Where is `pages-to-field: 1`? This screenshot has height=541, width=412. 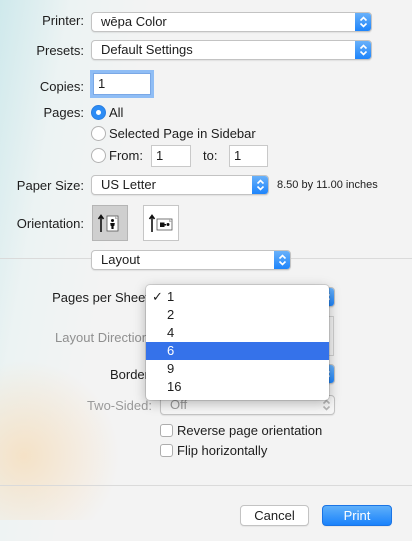
pages-to-field: 1 is located at coordinates (248, 156).